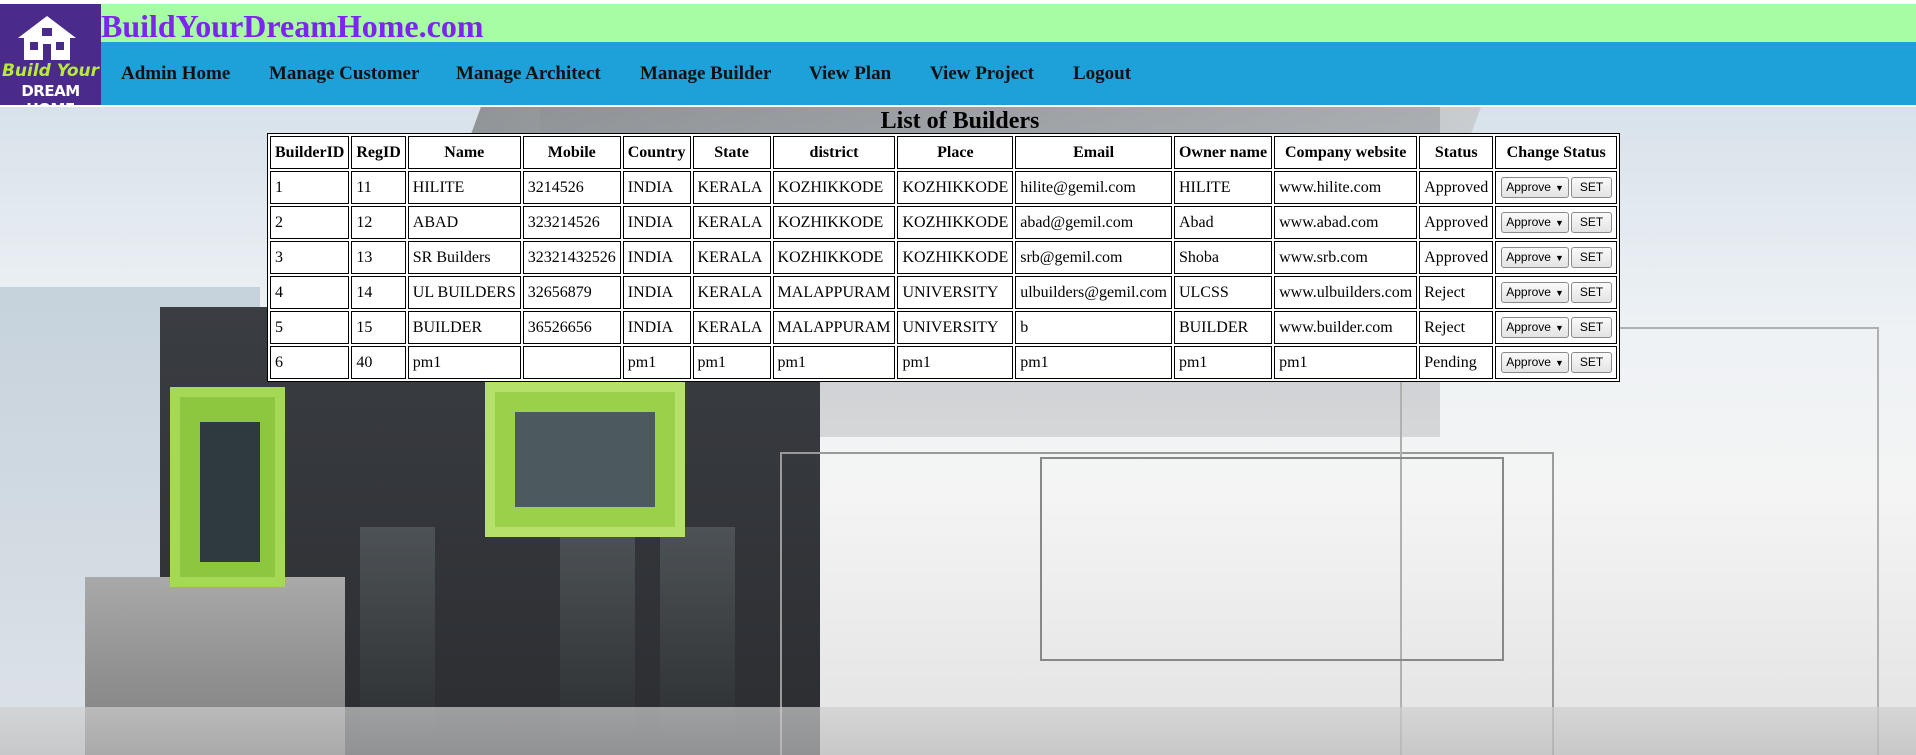 The height and width of the screenshot is (755, 1916). I want to click on cell-name: HILITE, so click(464, 187).